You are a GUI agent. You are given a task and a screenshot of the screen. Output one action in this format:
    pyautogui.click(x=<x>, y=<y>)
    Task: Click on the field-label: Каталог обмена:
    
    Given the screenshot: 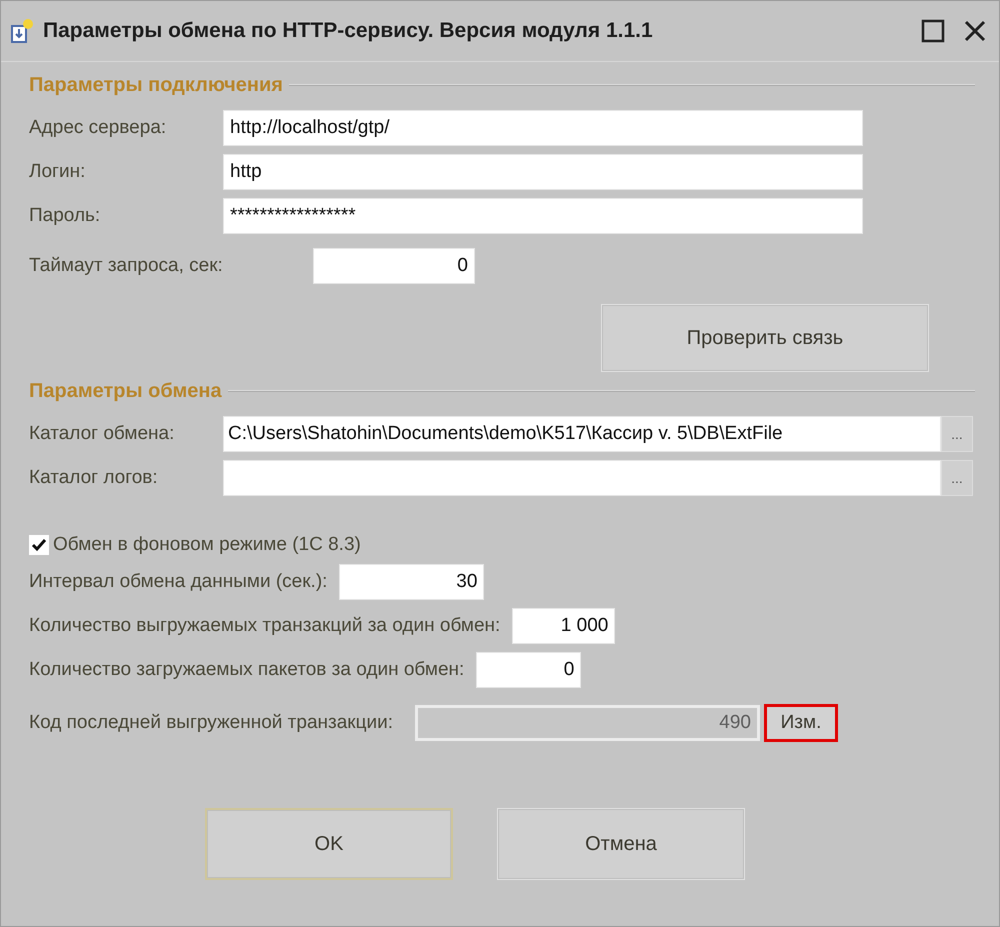 What is the action you would take?
    pyautogui.click(x=102, y=434)
    